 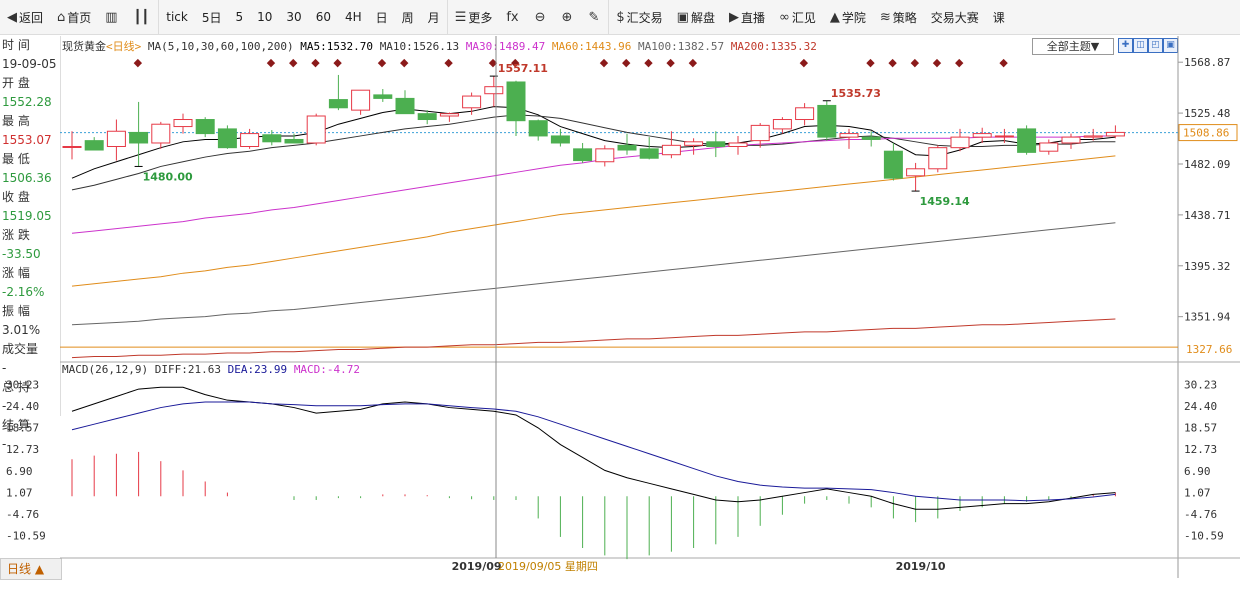 I want to click on macd-left-tick-label: 24.40, so click(x=22, y=406).